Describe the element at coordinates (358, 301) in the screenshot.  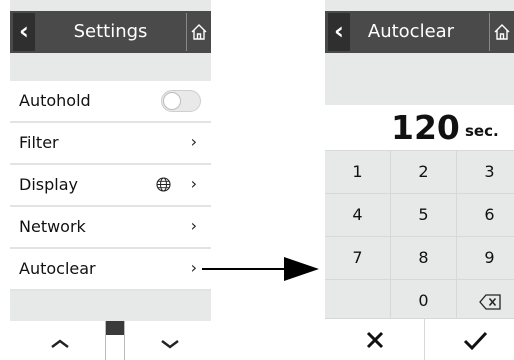
I see `key-empty` at that location.